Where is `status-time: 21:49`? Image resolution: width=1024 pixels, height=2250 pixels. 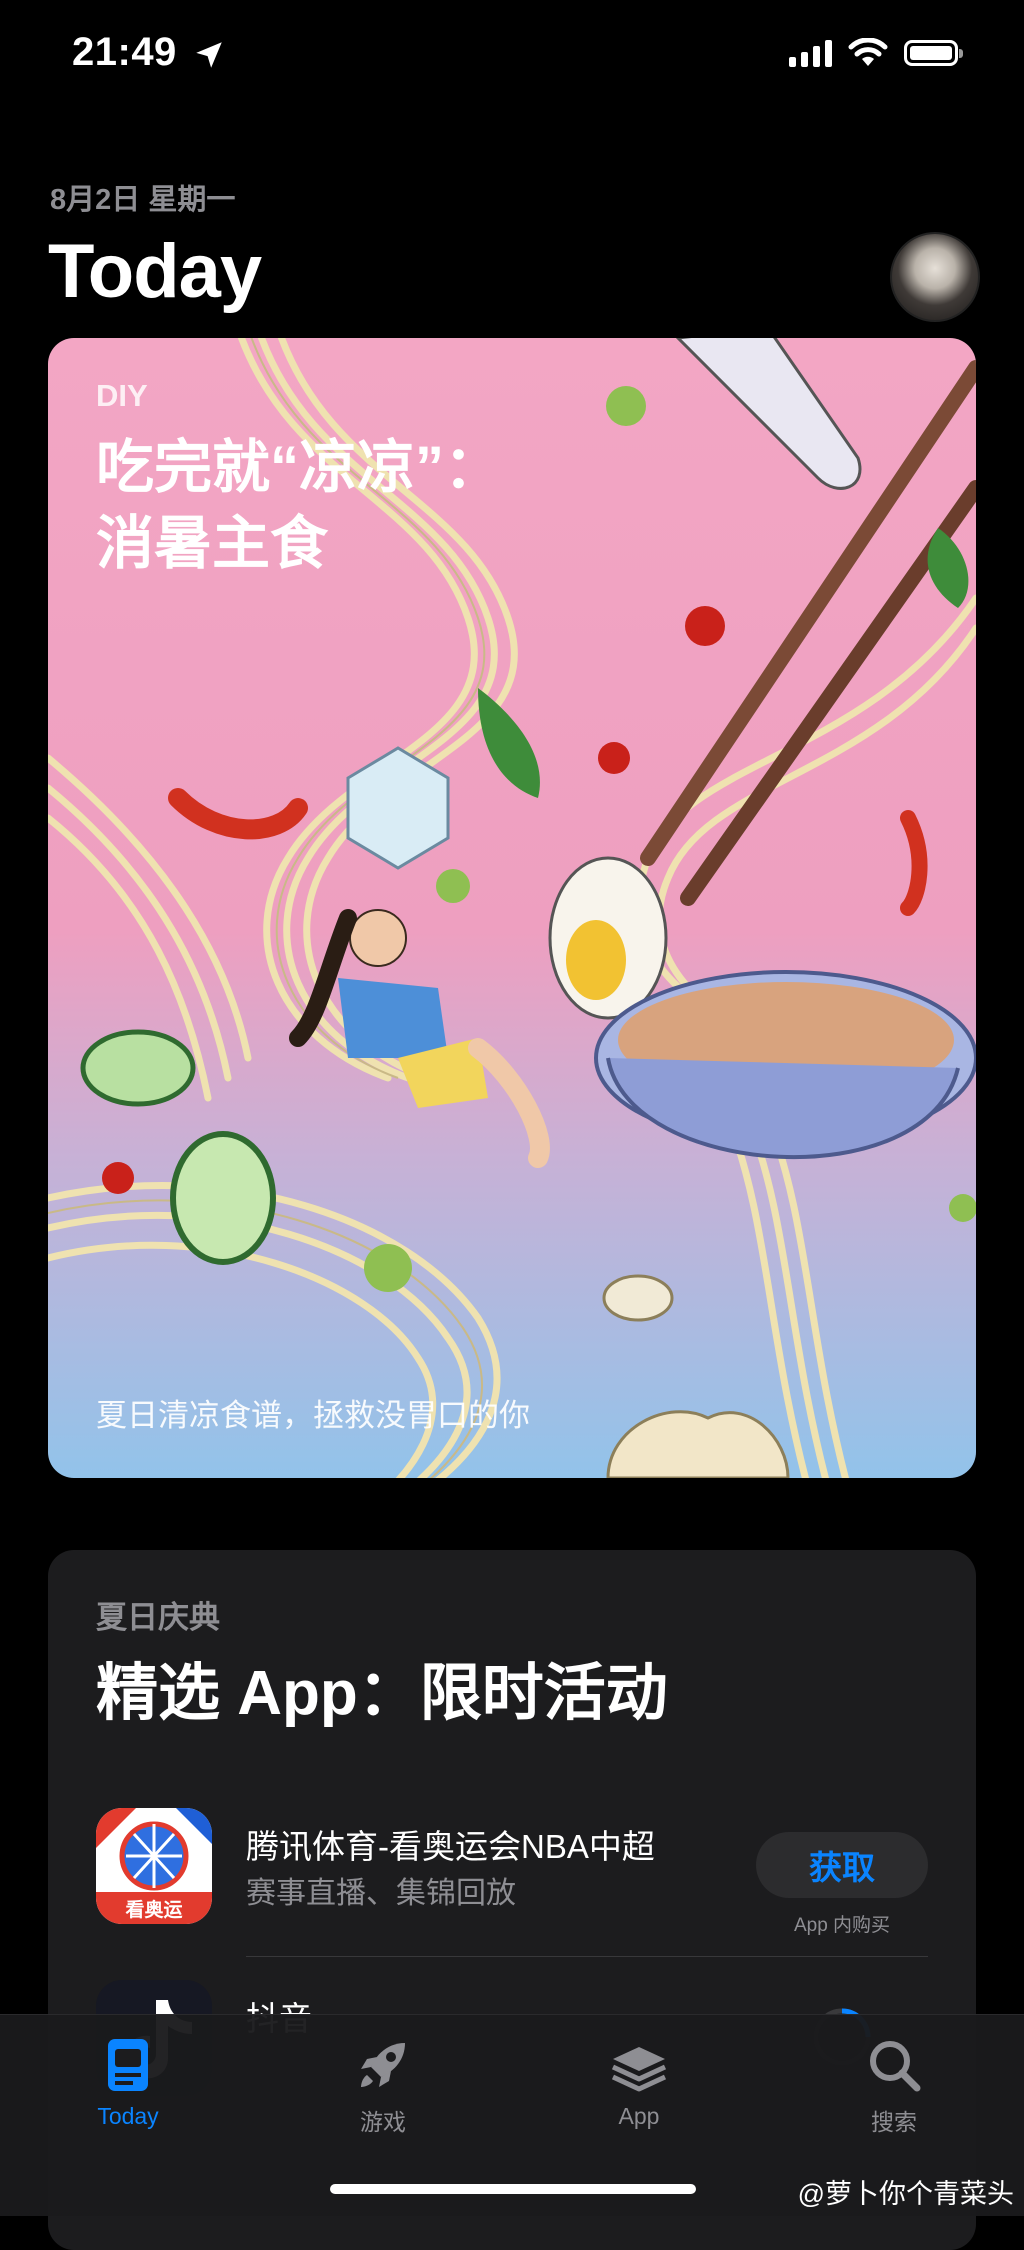
status-time: 21:49 is located at coordinates (124, 52).